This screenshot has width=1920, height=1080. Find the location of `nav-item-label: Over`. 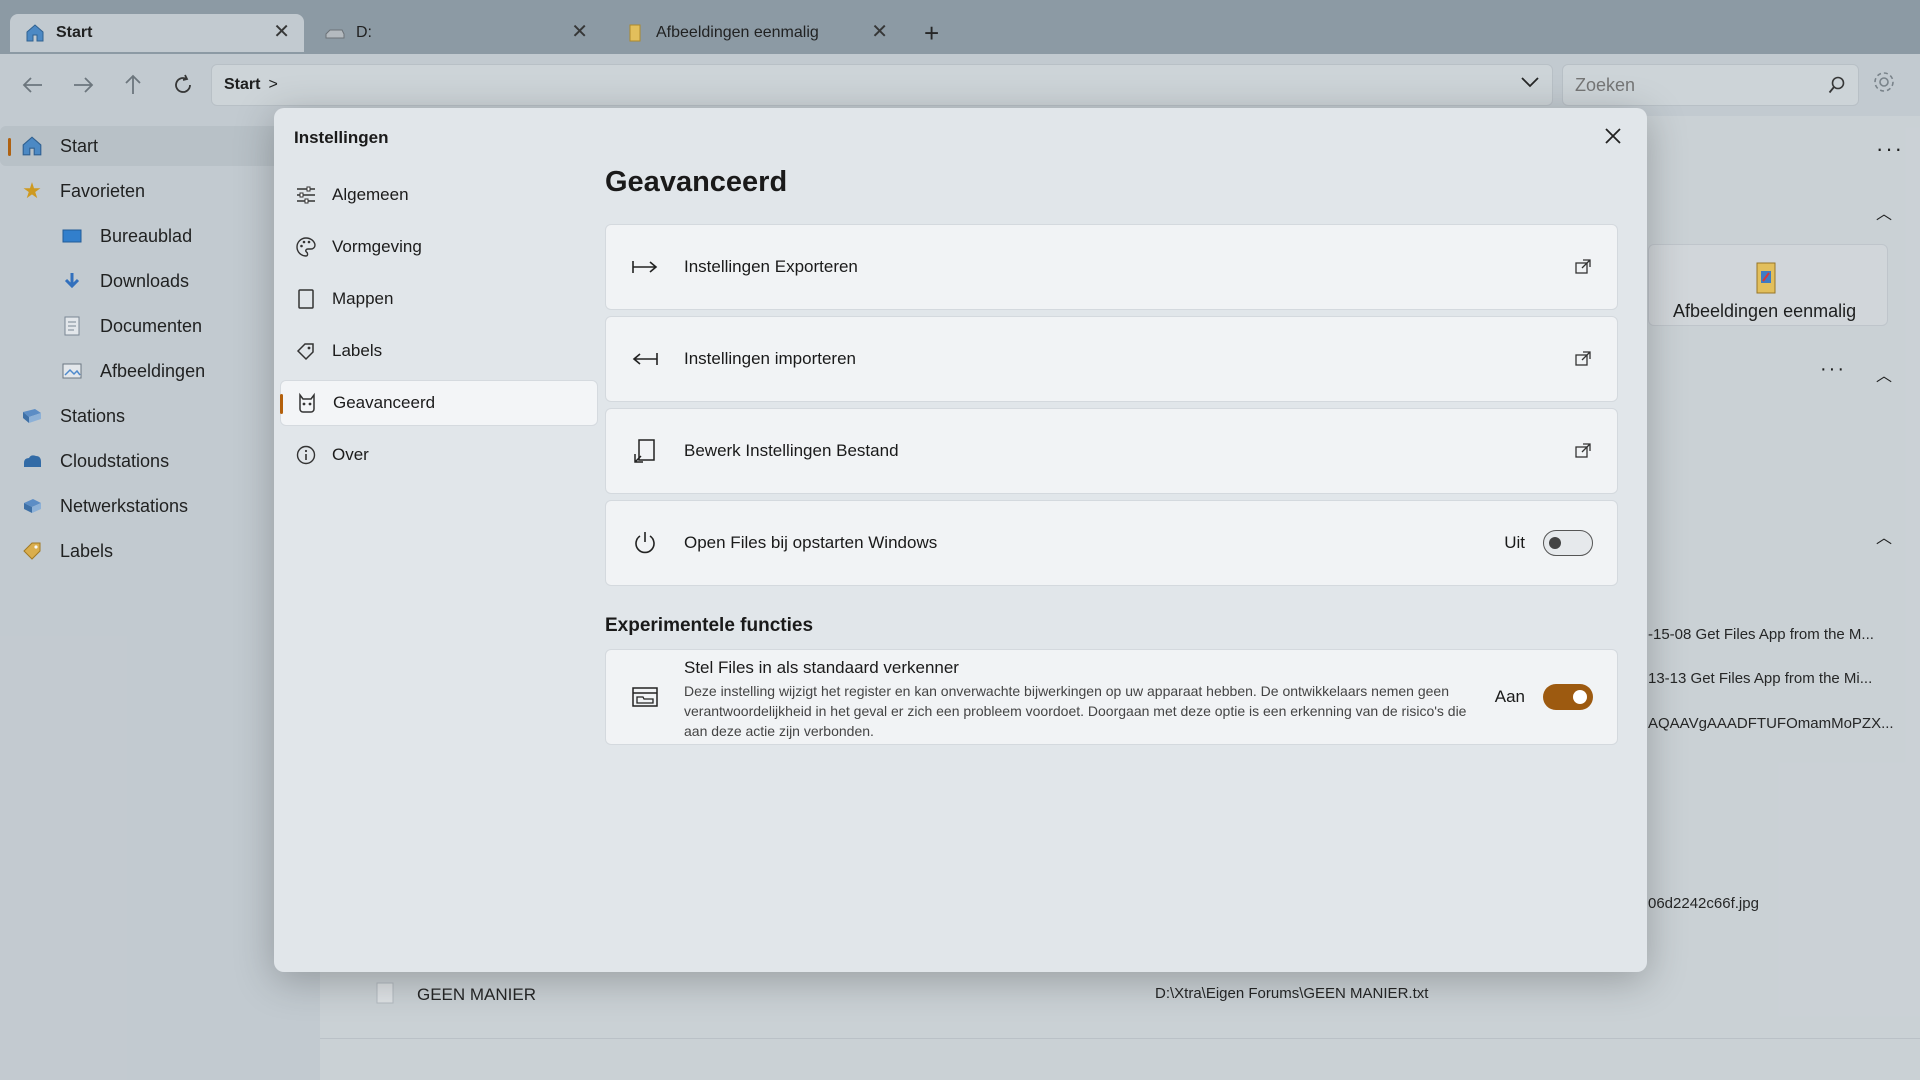

nav-item-label: Over is located at coordinates (350, 454).